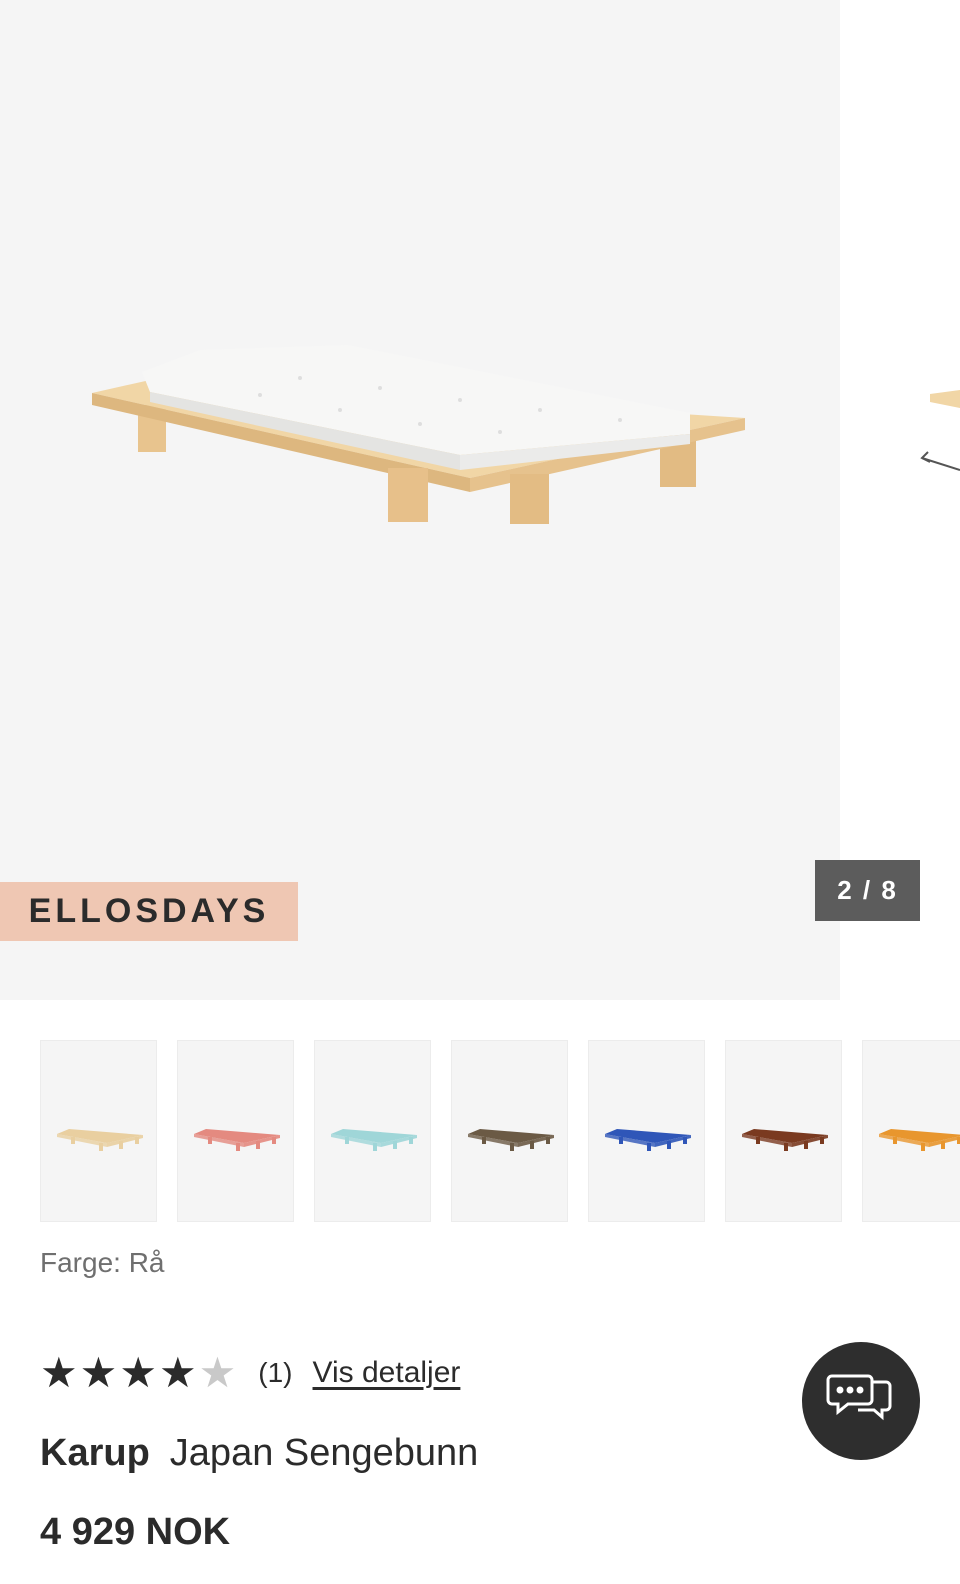 This screenshot has width=960, height=1584. I want to click on thumbnail-pink, so click(235, 1131).